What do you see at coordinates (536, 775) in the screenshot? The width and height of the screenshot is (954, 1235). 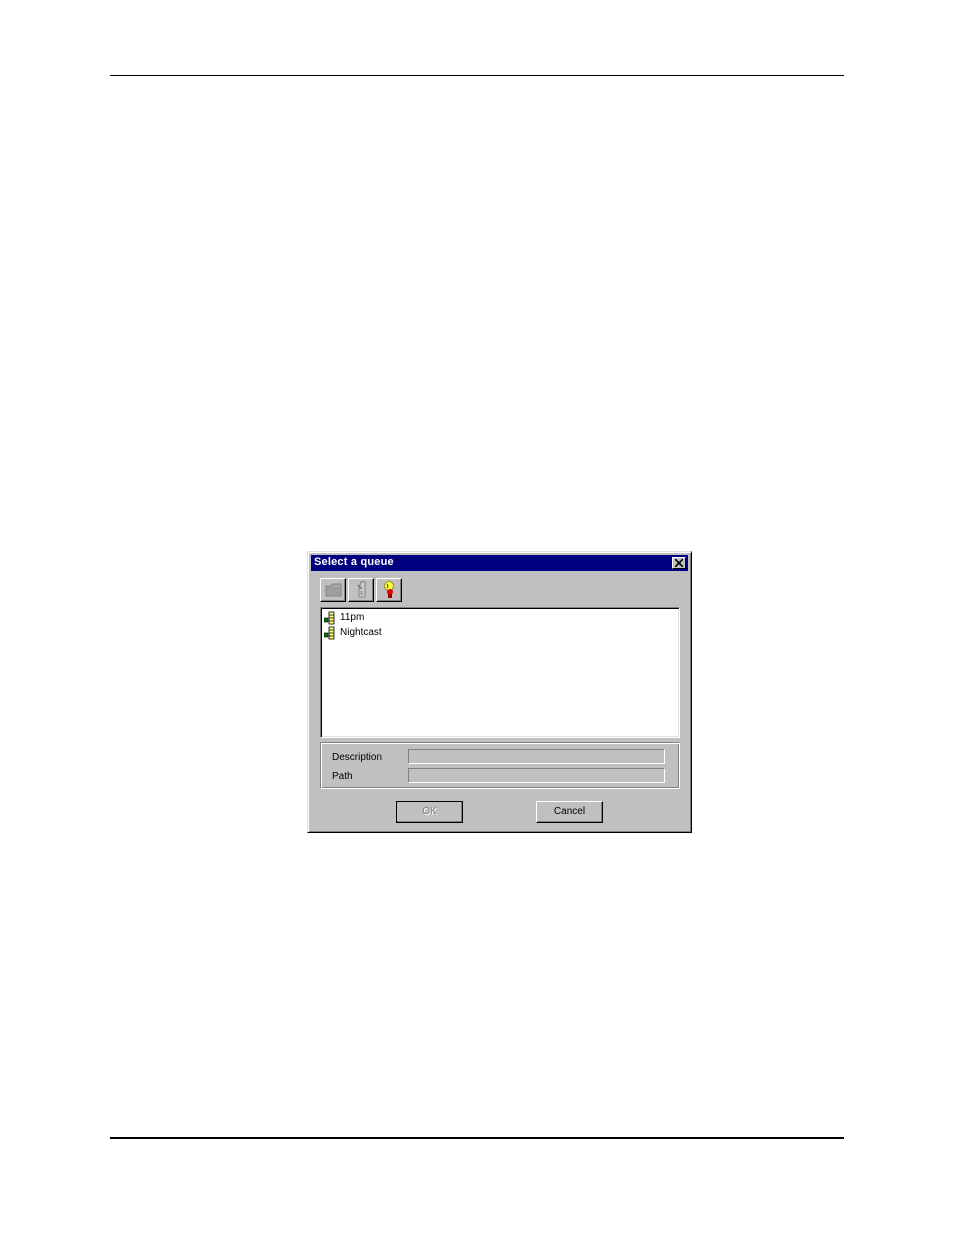 I see `path-field` at bounding box center [536, 775].